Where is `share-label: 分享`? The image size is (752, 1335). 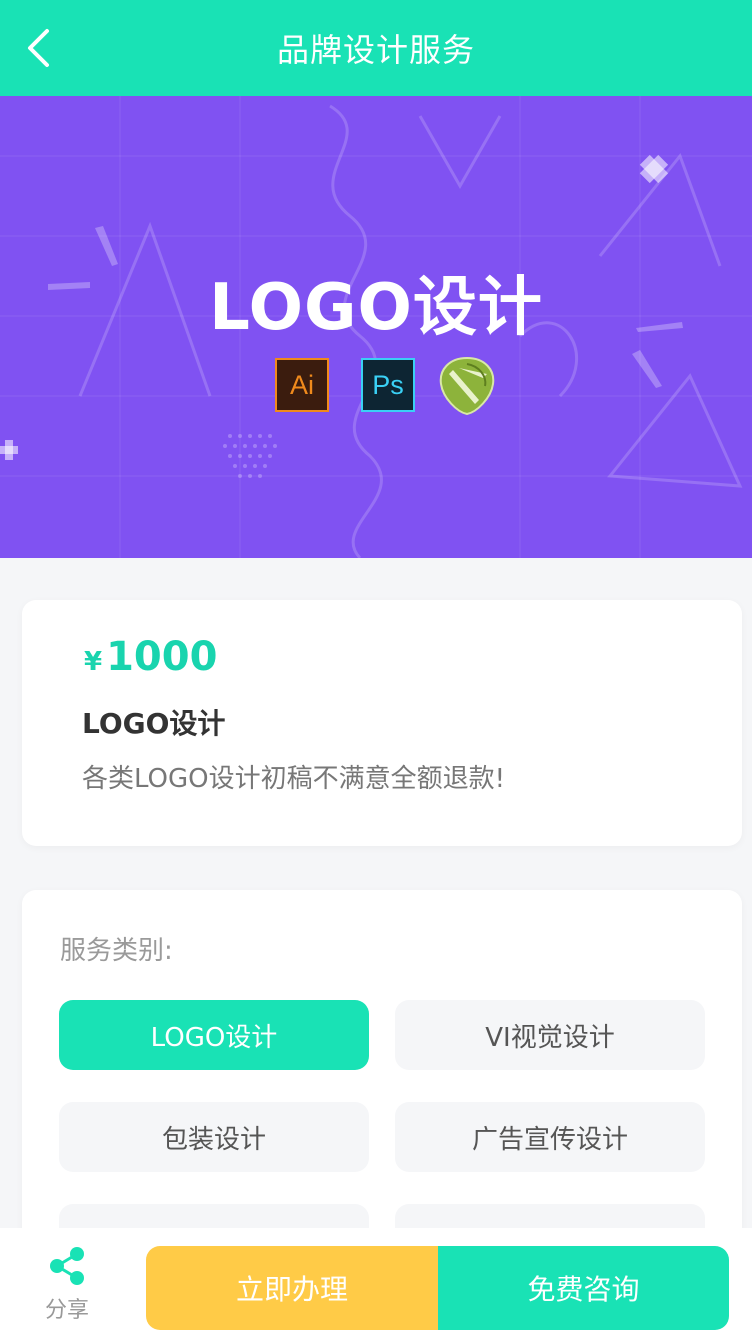
share-label: 分享 is located at coordinates (66, 1310).